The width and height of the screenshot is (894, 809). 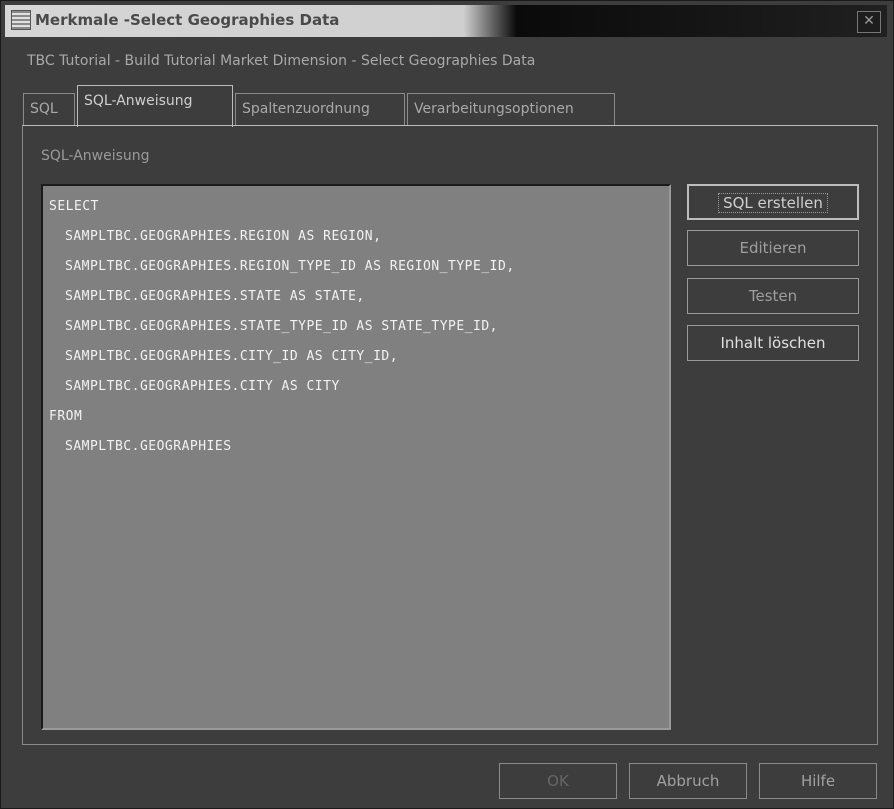 I want to click on window-title: Merkmale -Select Geographies Data, so click(x=187, y=20).